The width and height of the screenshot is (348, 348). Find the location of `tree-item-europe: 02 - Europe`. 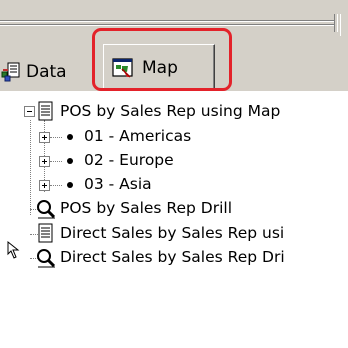

tree-item-europe: 02 - Europe is located at coordinates (174, 161).